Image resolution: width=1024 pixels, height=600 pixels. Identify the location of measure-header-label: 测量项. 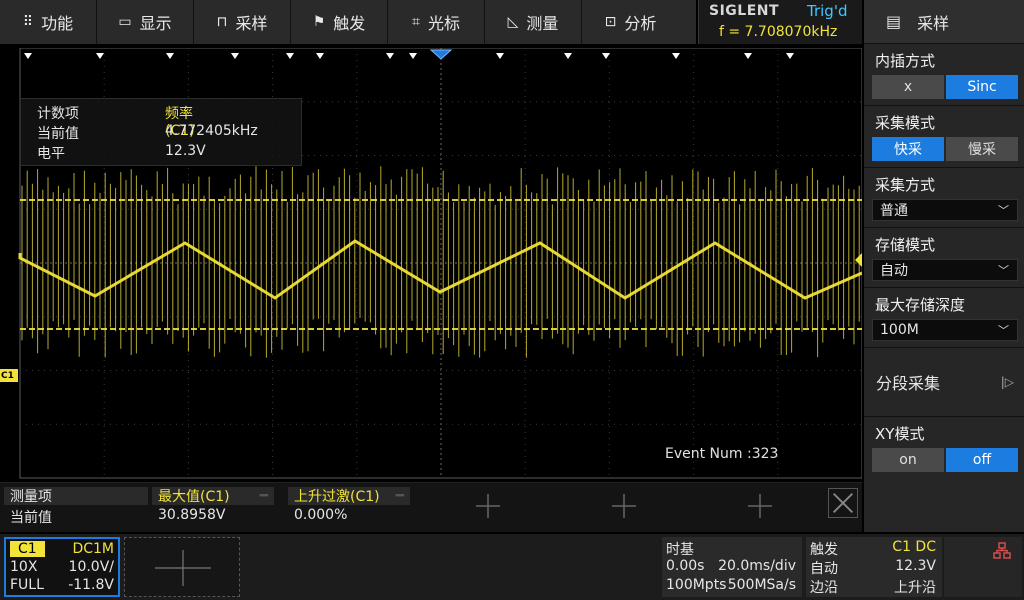
(76, 496).